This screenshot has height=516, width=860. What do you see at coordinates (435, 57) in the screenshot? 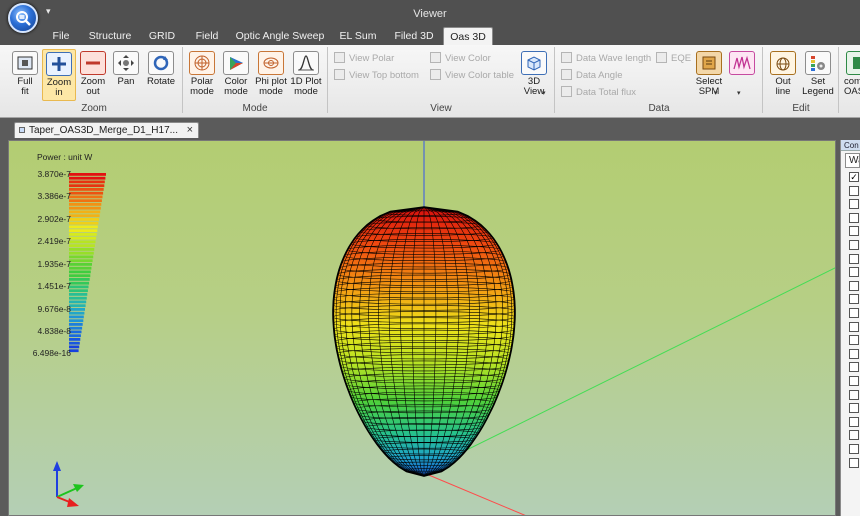
I see `view-color-icon` at bounding box center [435, 57].